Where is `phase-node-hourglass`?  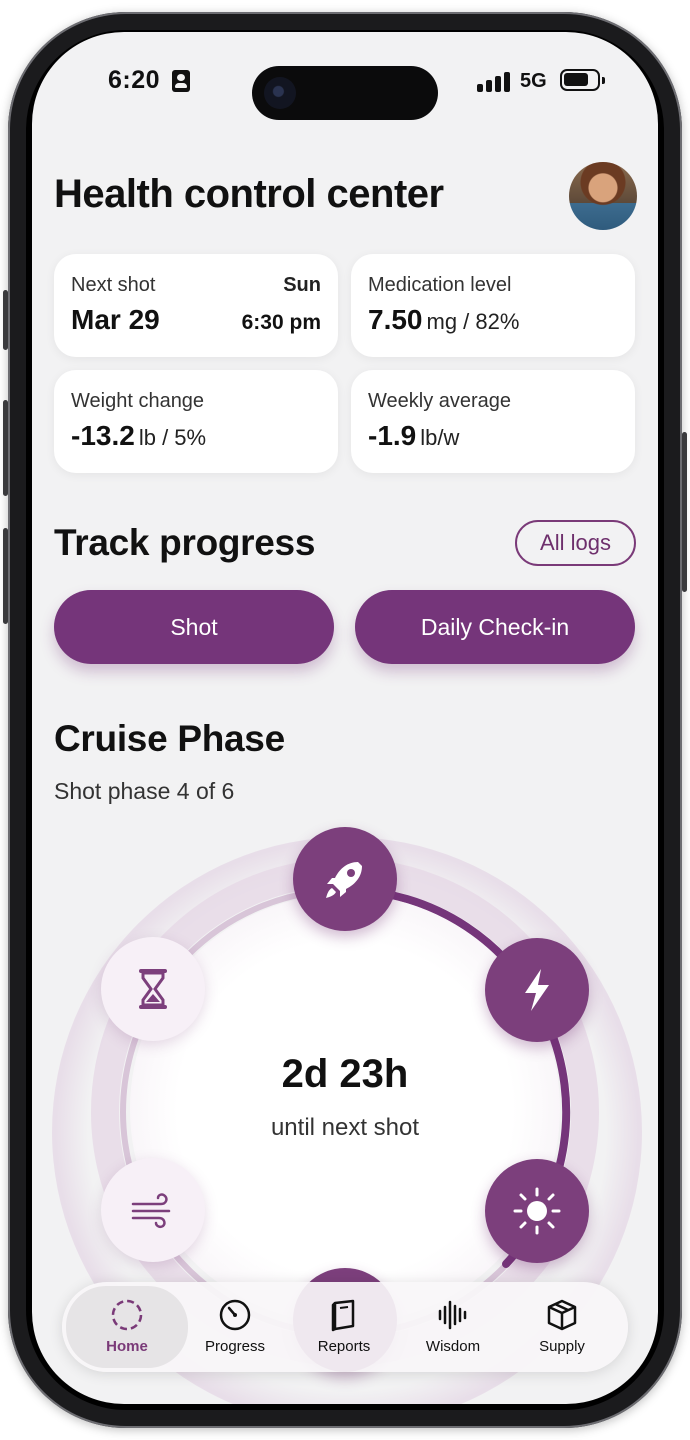 phase-node-hourglass is located at coordinates (153, 989).